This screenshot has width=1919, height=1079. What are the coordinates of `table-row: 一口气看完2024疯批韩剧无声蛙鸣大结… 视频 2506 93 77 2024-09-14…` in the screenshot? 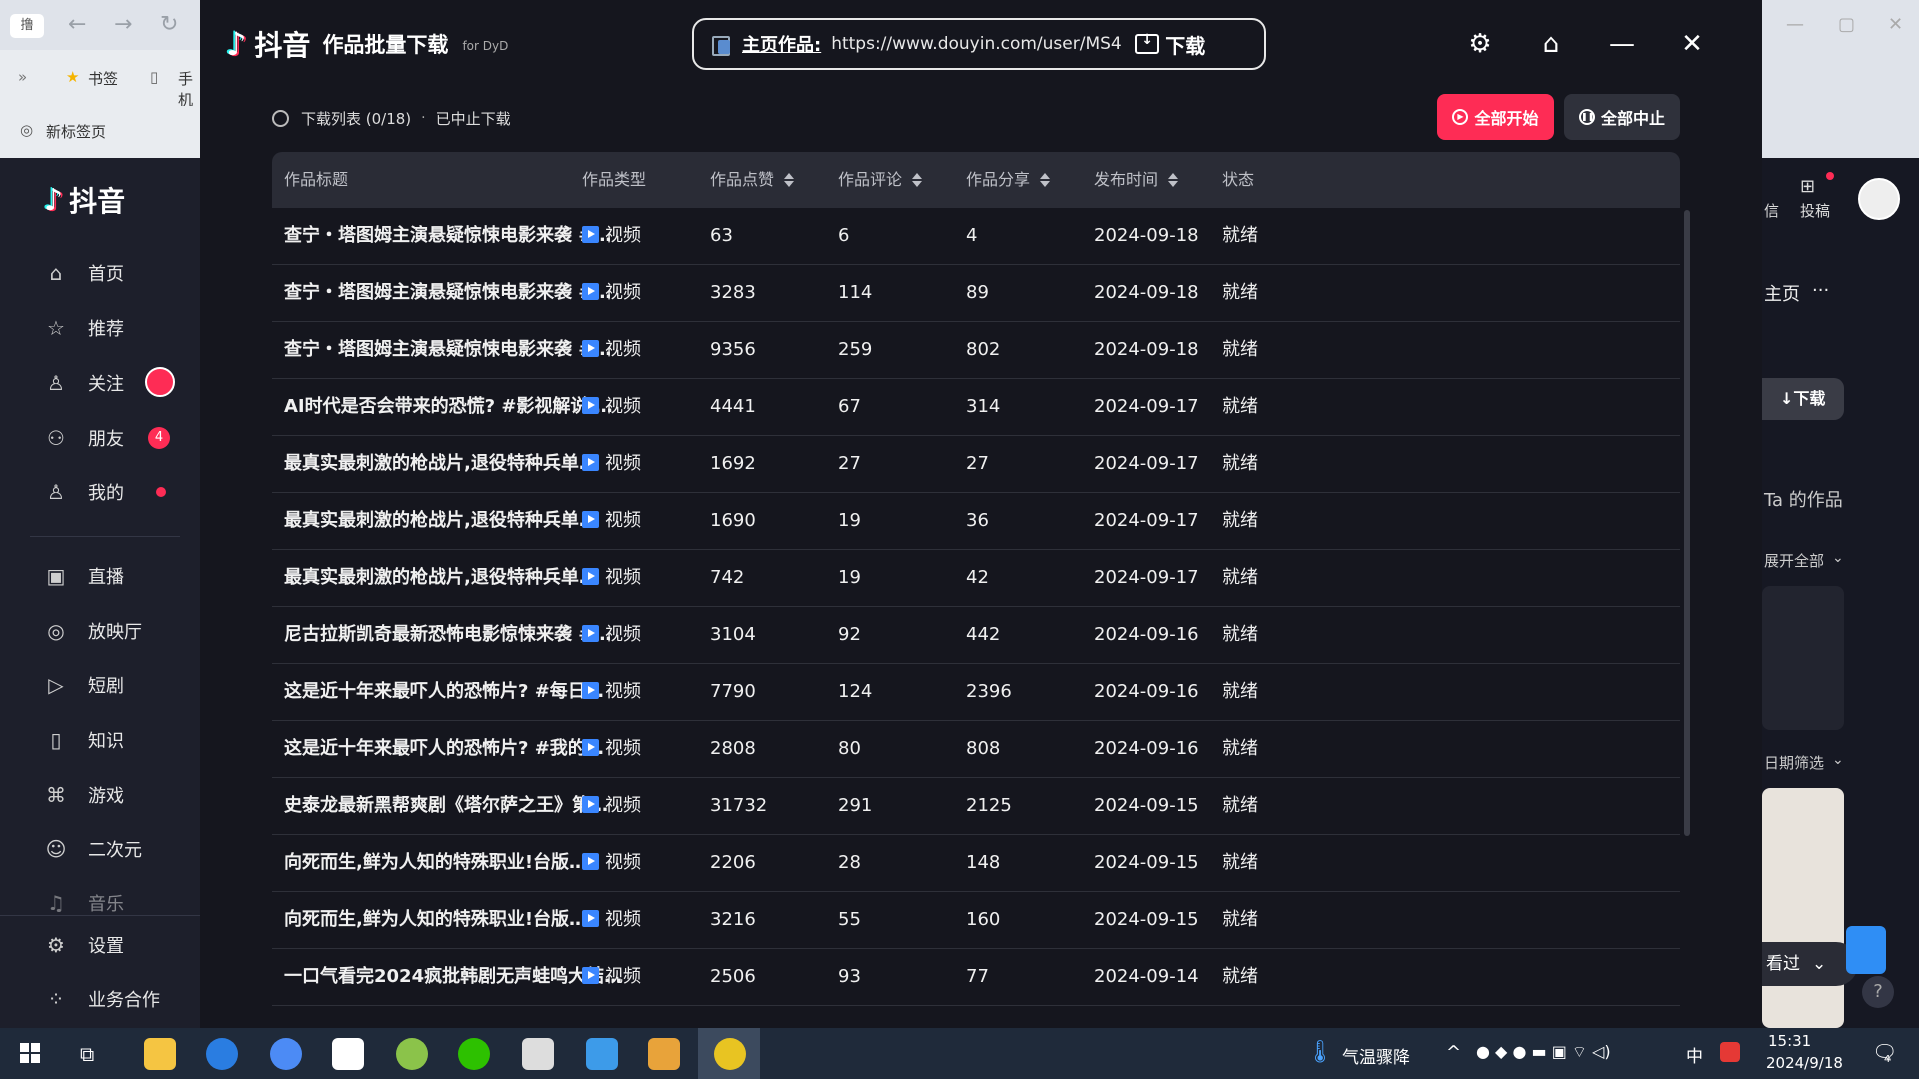 It's located at (976, 977).